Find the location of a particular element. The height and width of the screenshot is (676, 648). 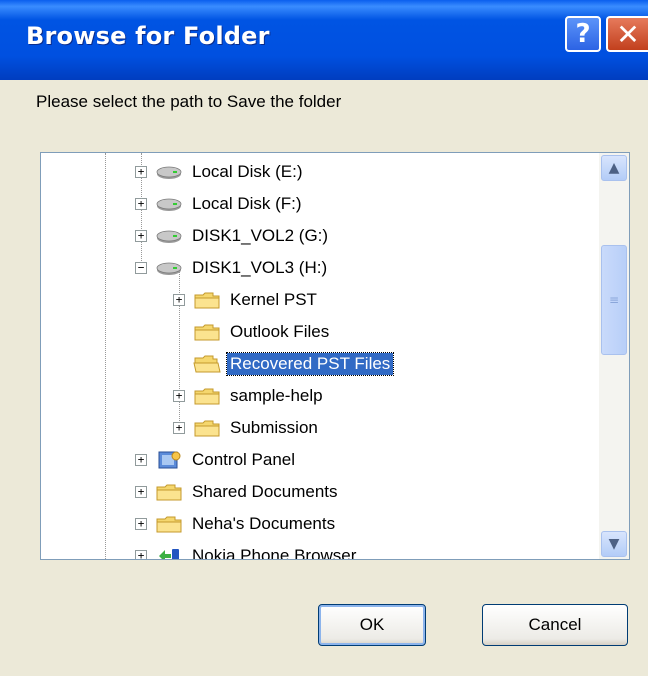

tree-item: + sample-help is located at coordinates (249, 396).